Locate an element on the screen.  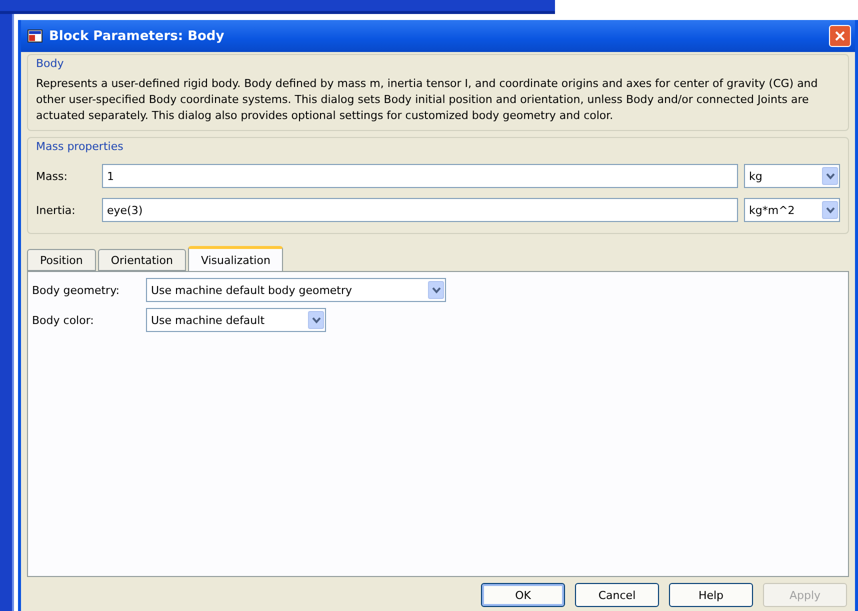
app-icon is located at coordinates (35, 36).